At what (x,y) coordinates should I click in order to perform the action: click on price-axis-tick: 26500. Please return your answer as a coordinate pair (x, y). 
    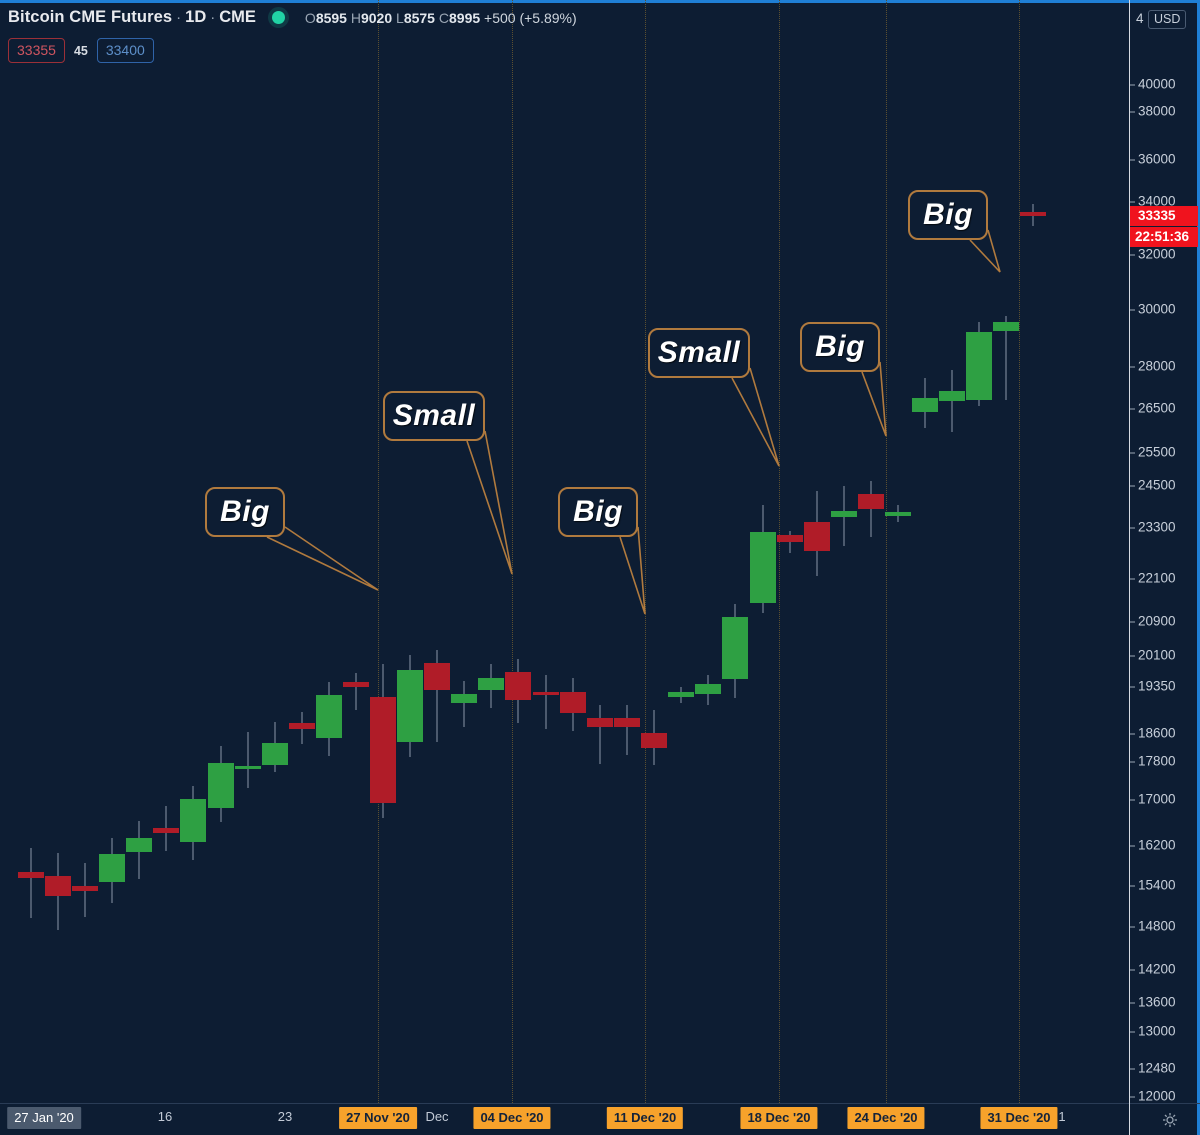
    Looking at the image, I should click on (1164, 408).